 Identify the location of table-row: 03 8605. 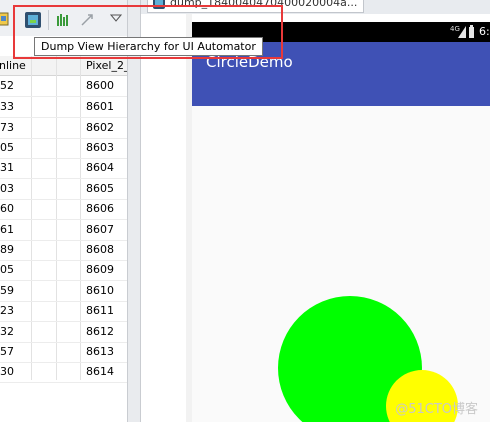
(63, 189).